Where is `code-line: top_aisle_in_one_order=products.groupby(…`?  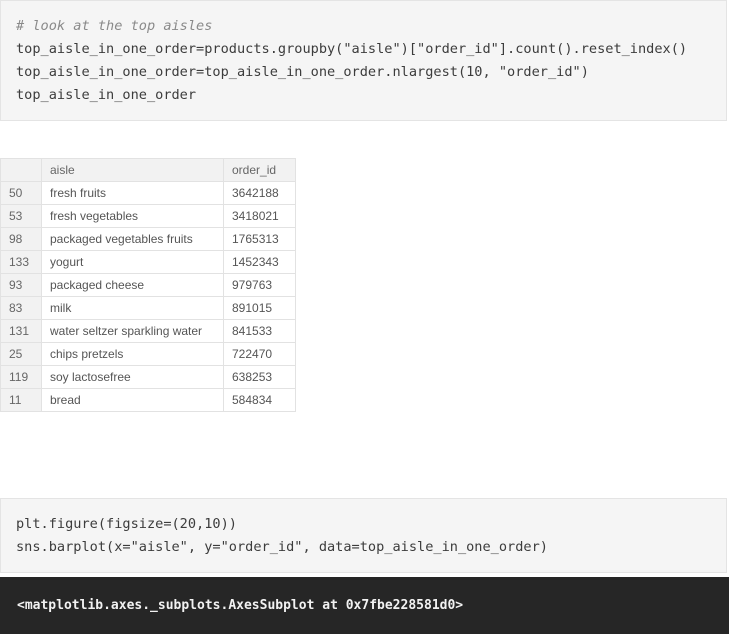
code-line: top_aisle_in_one_order=products.groupby(… is located at coordinates (352, 49).